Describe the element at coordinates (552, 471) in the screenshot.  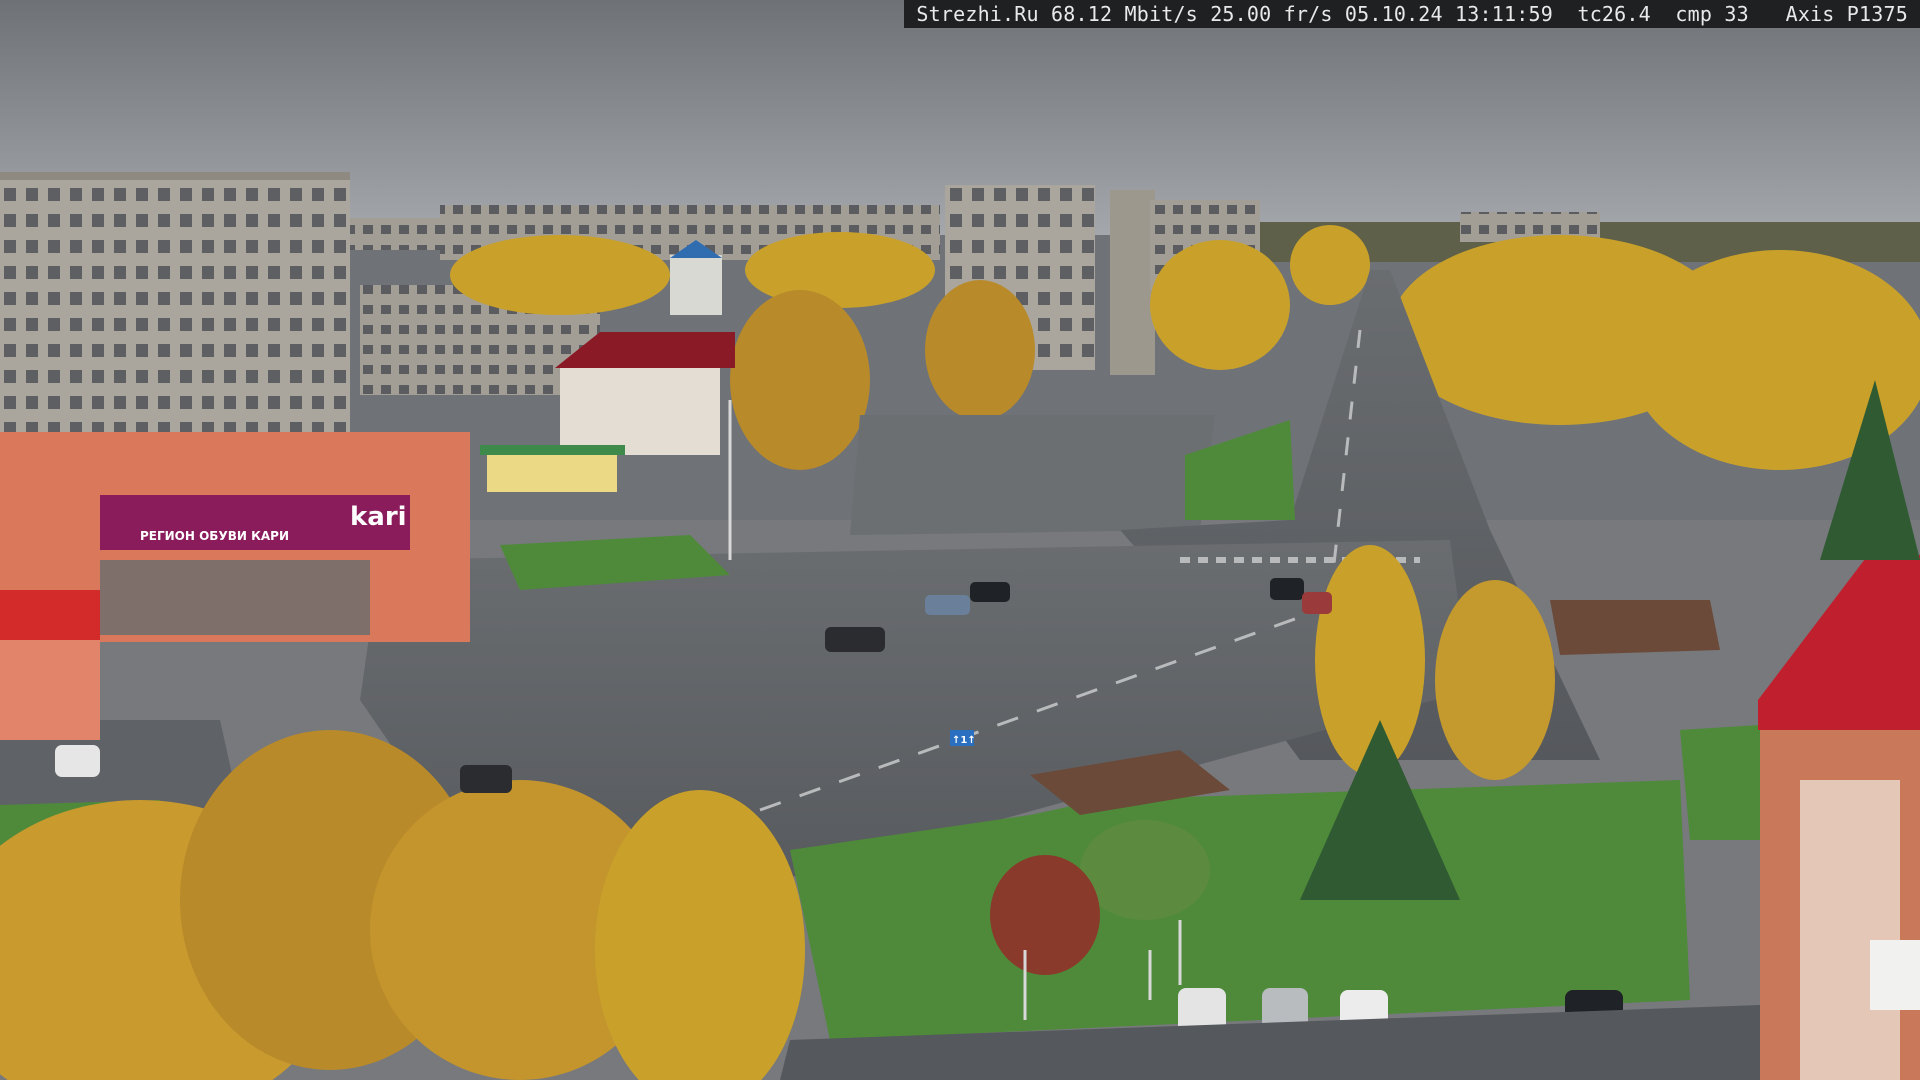
I see `kiosk` at that location.